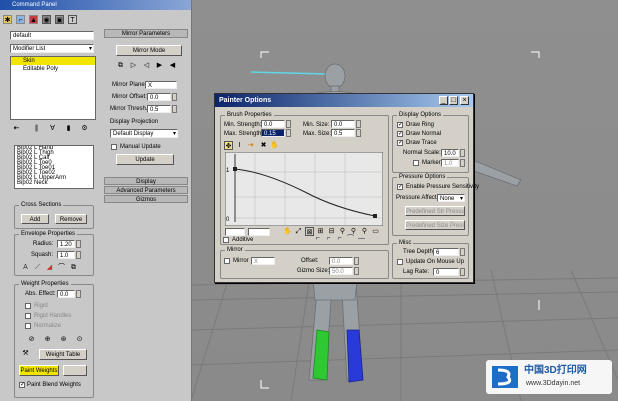 The image size is (618, 401). Describe the element at coordinates (79, 339) in the screenshot. I see `bake-weights-icon: ⊙` at that location.